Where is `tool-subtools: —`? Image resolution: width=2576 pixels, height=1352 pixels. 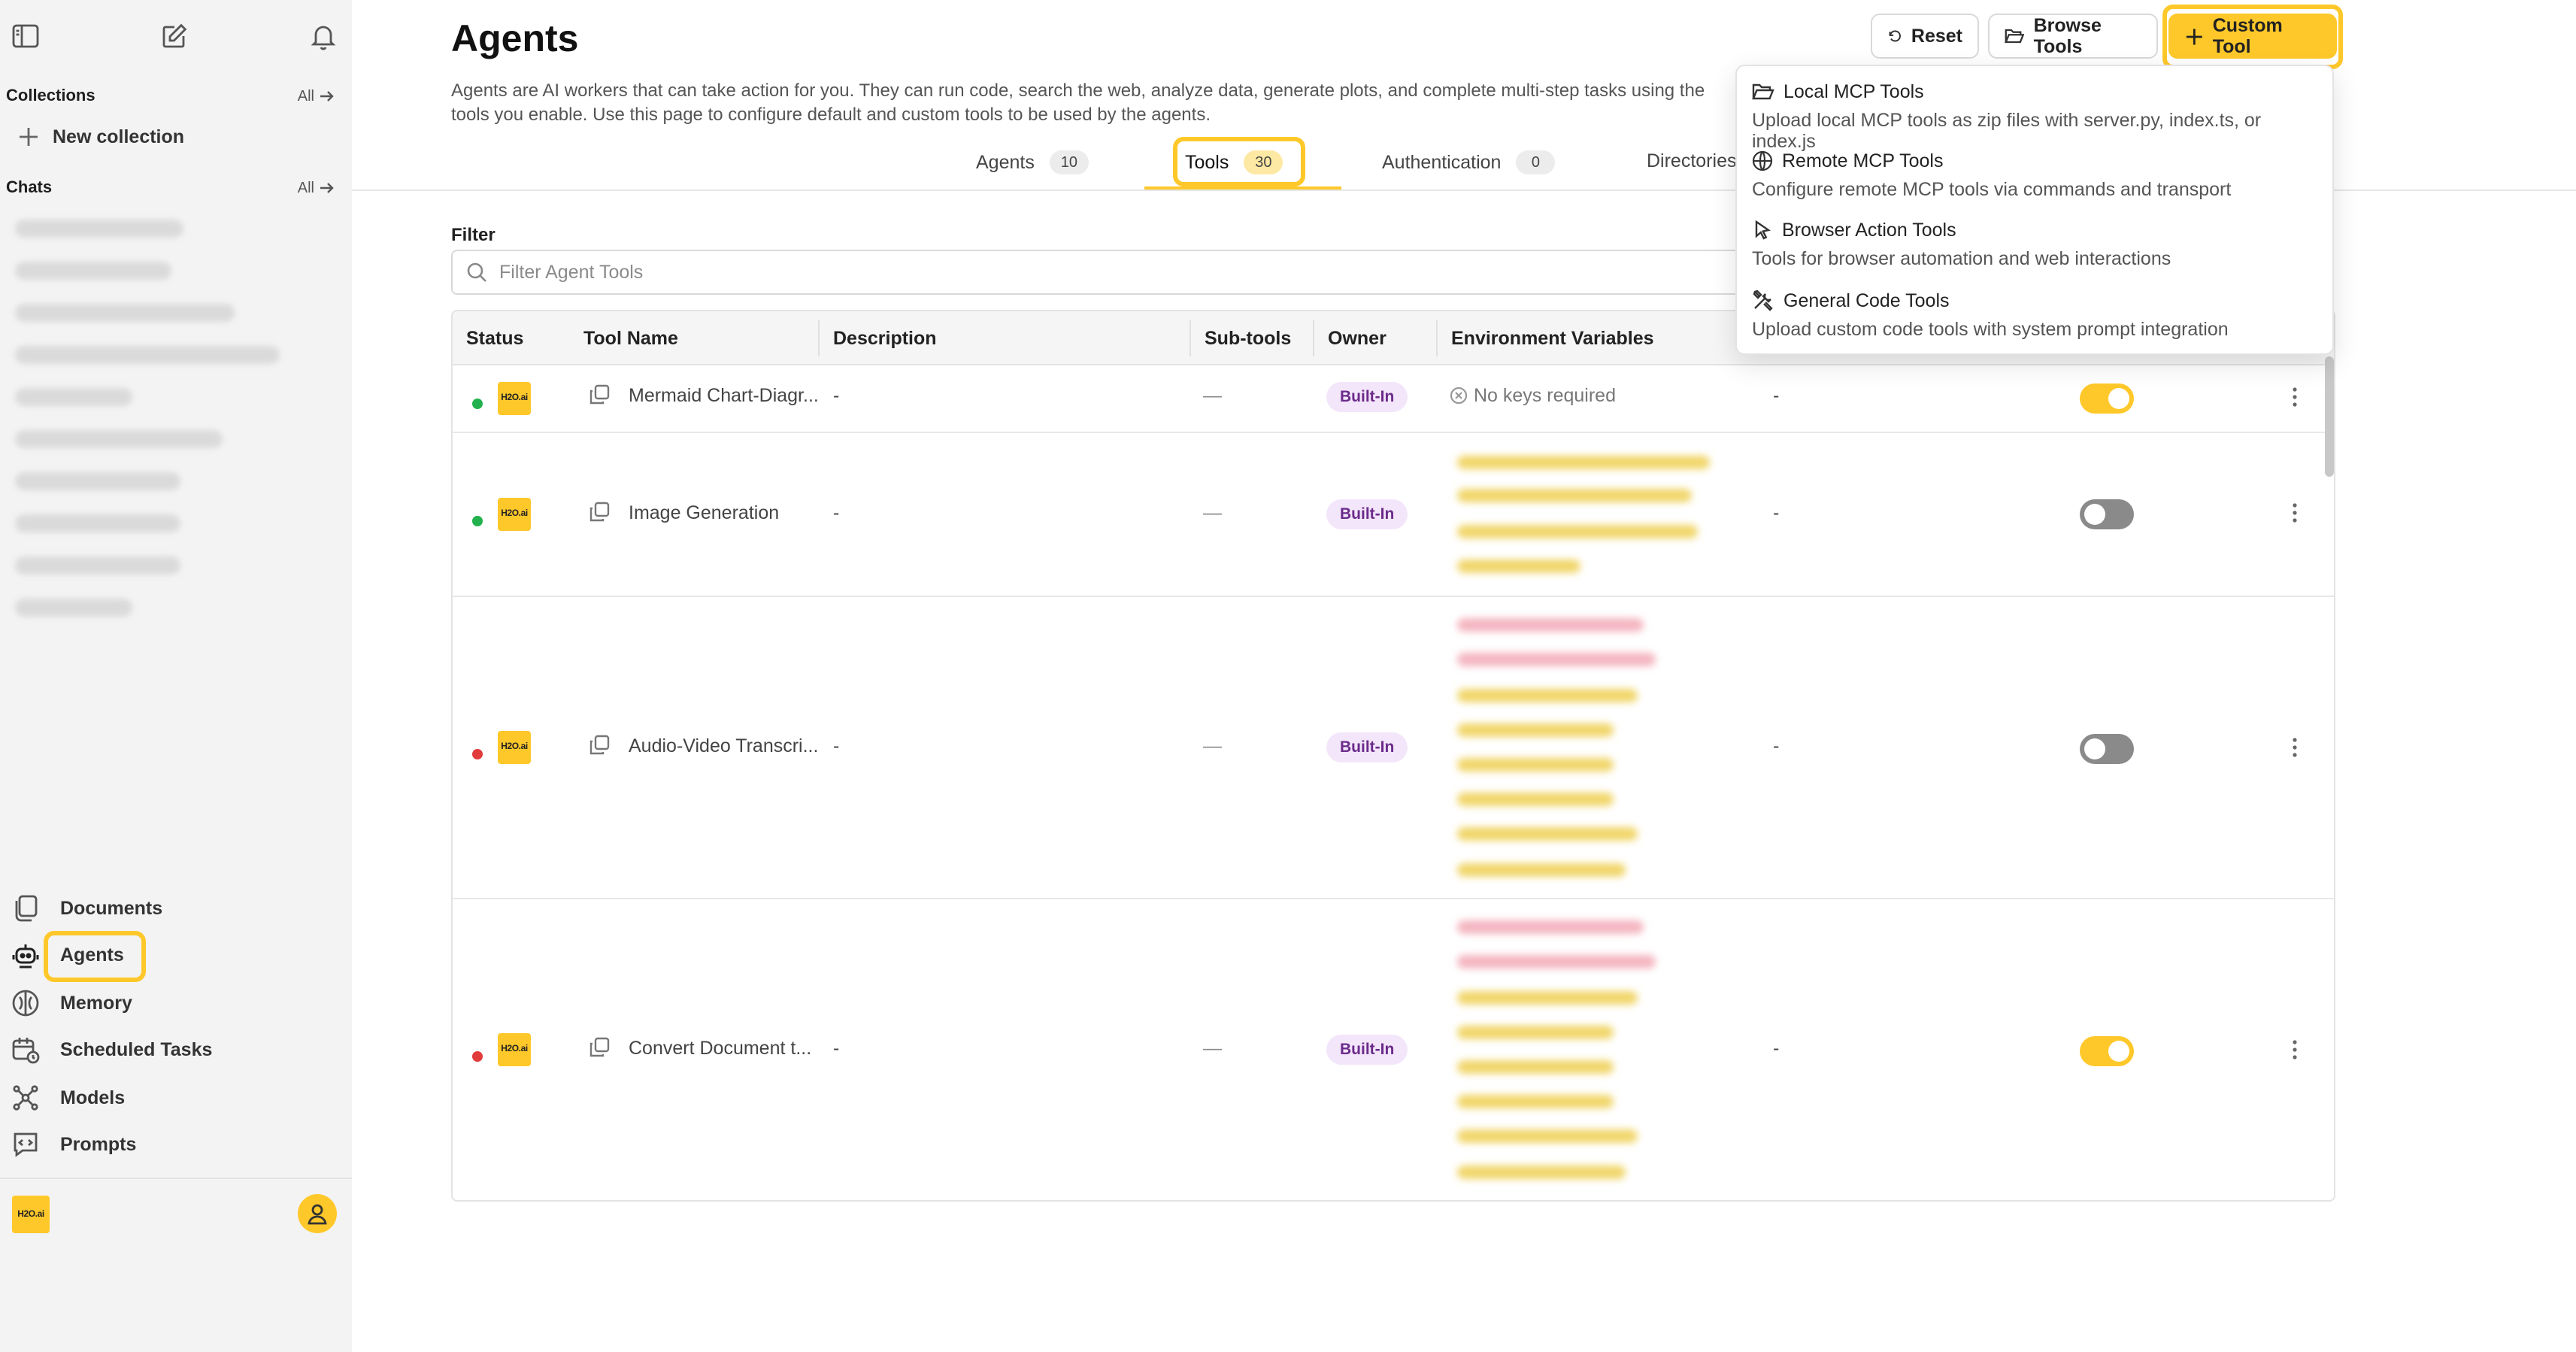 tool-subtools: — is located at coordinates (1212, 1048).